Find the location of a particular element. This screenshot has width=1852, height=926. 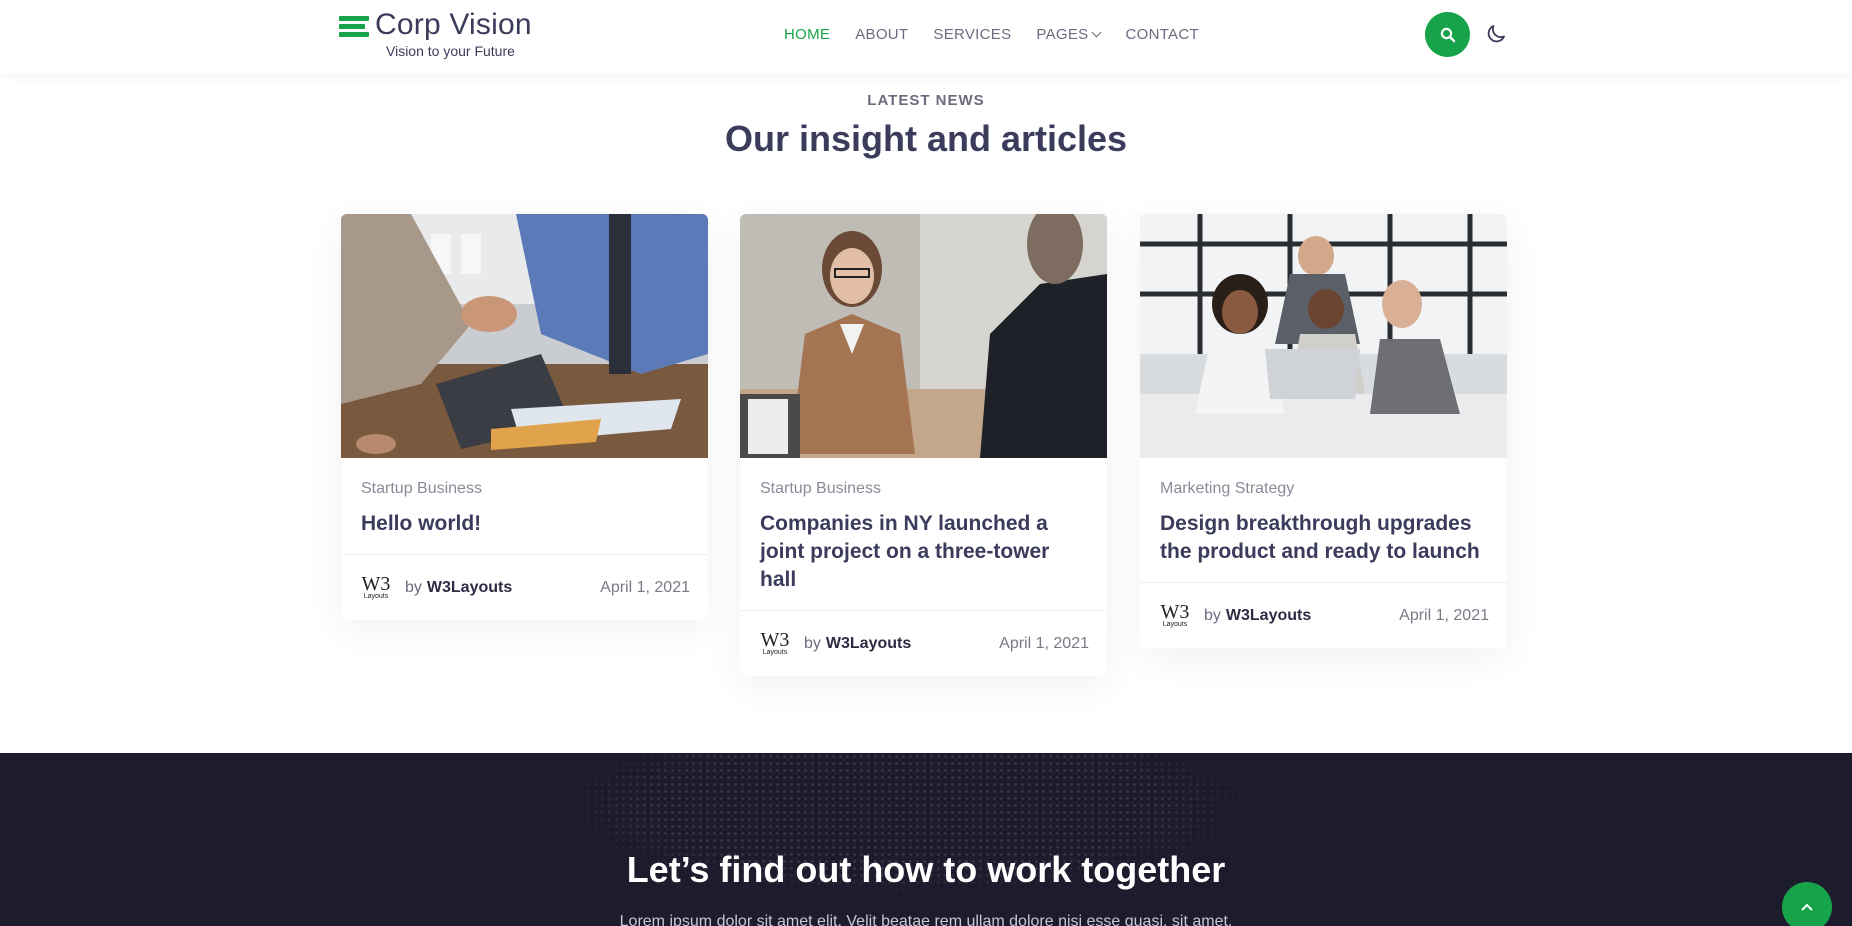

back-to-top-button is located at coordinates (1807, 904).